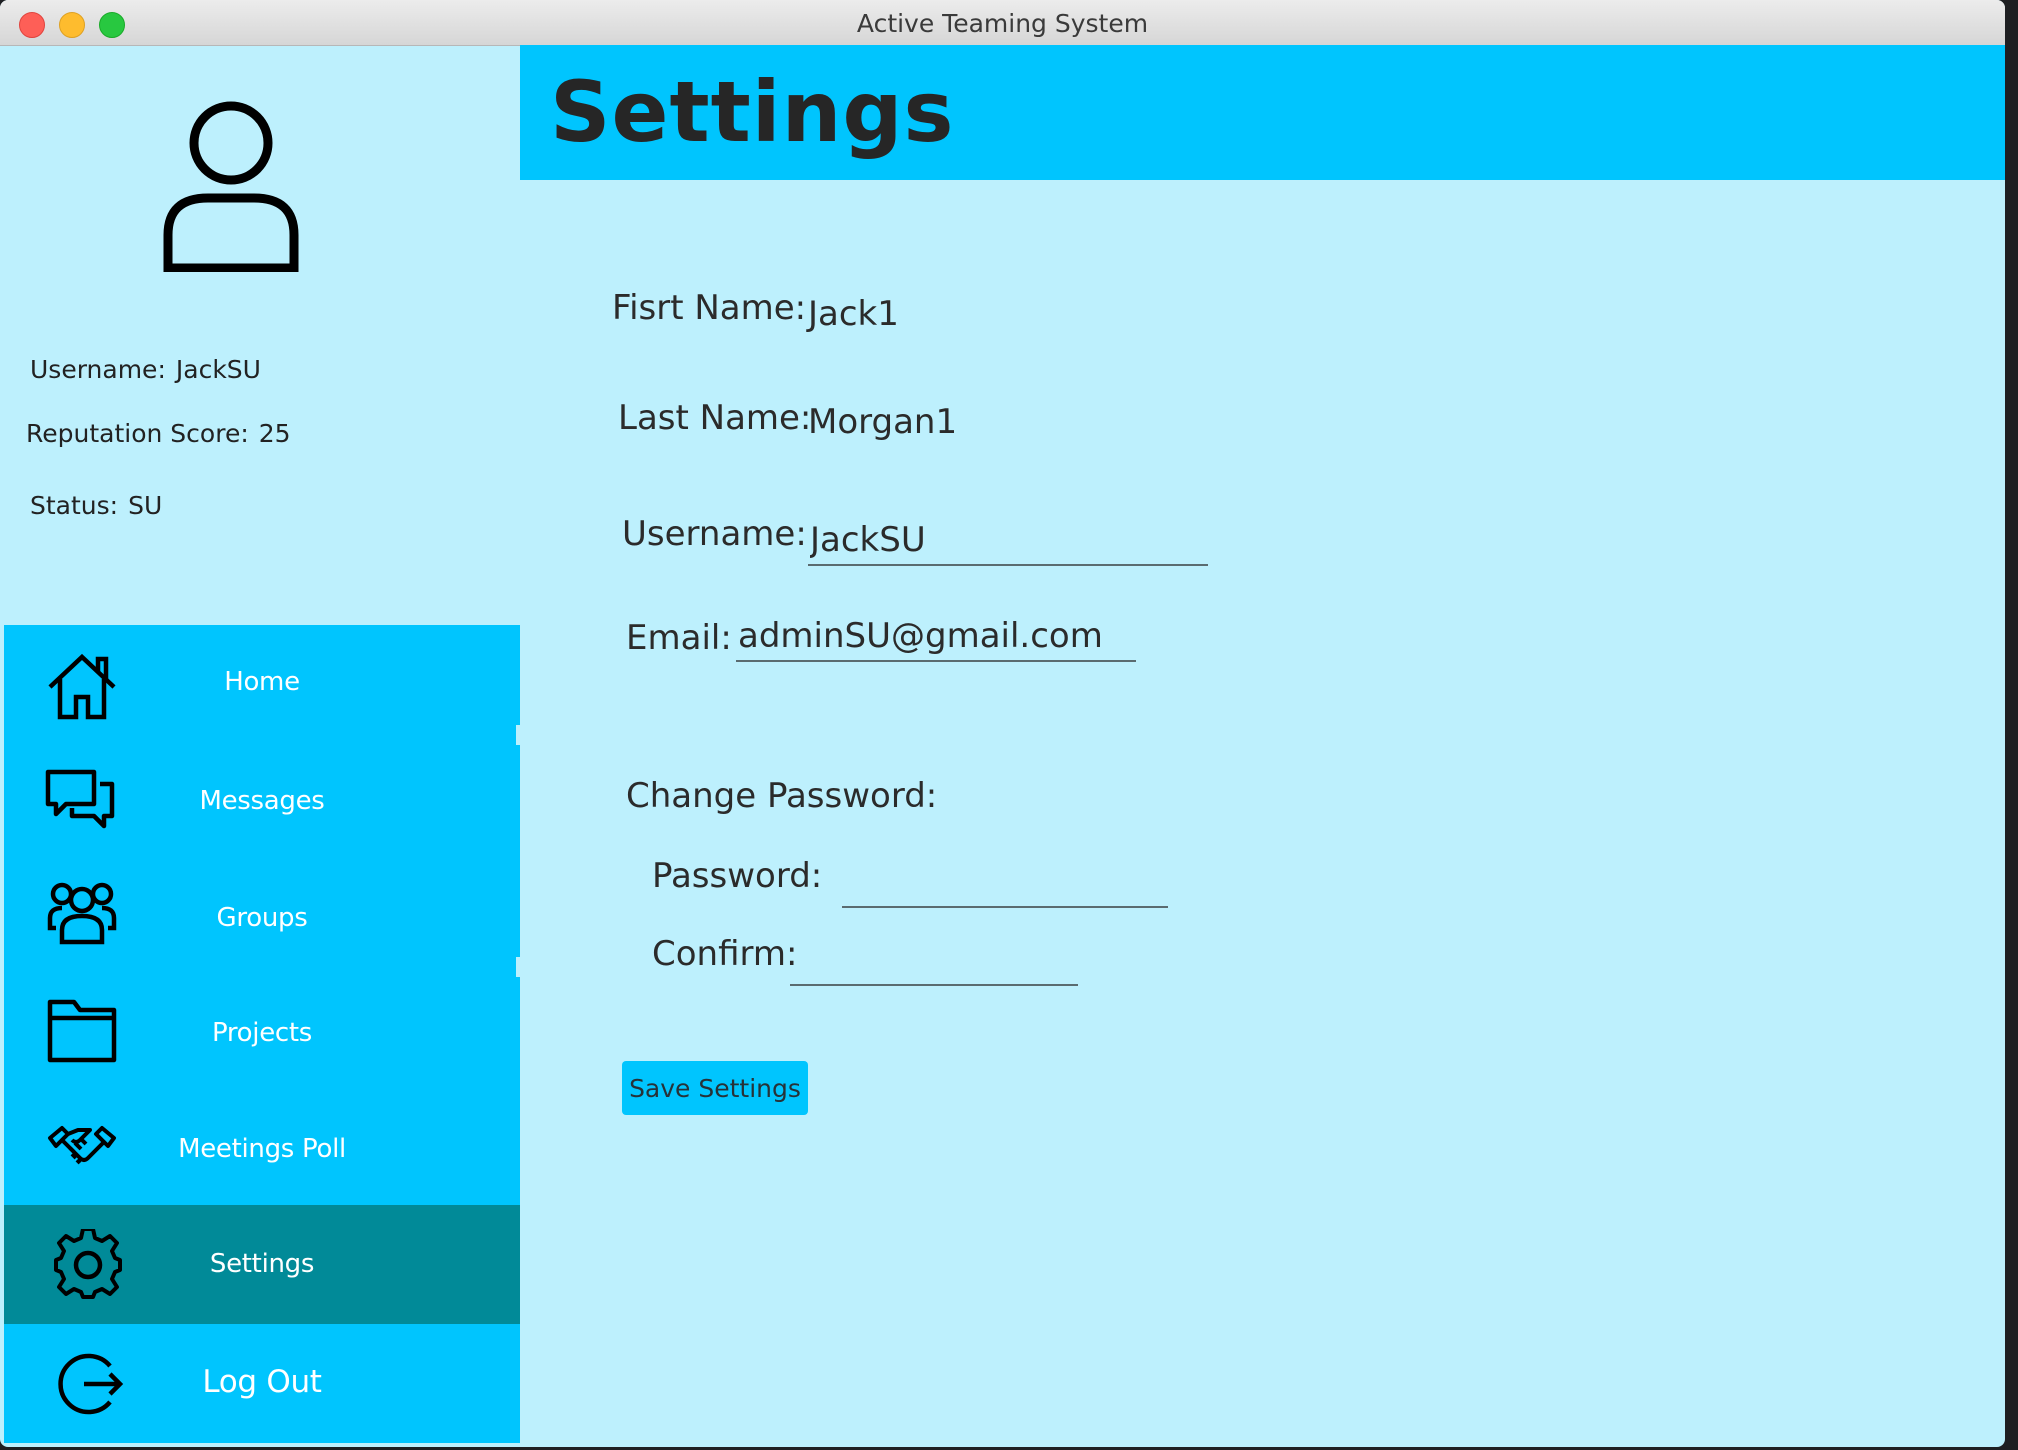  I want to click on sidebar-item-label: Settings, so click(262, 1264).